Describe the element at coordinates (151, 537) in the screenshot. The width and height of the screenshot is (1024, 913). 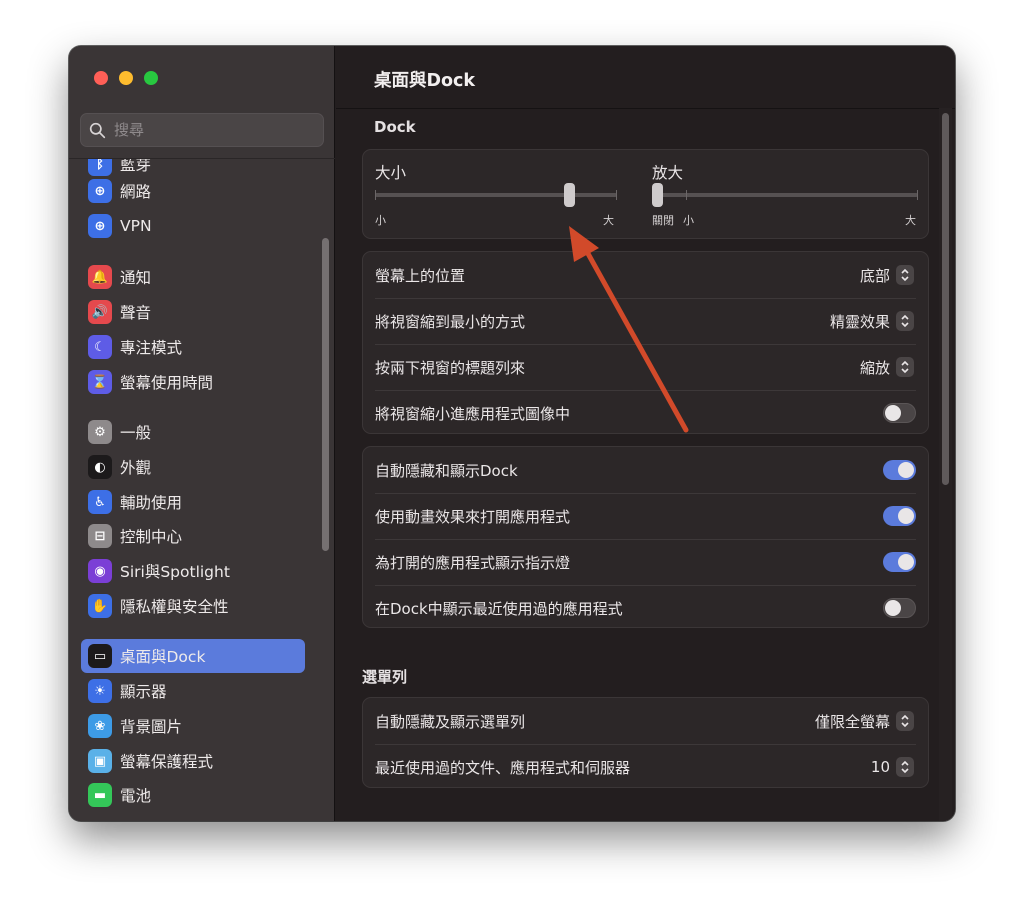
I see `sidebar-item-label: 控制中心` at that location.